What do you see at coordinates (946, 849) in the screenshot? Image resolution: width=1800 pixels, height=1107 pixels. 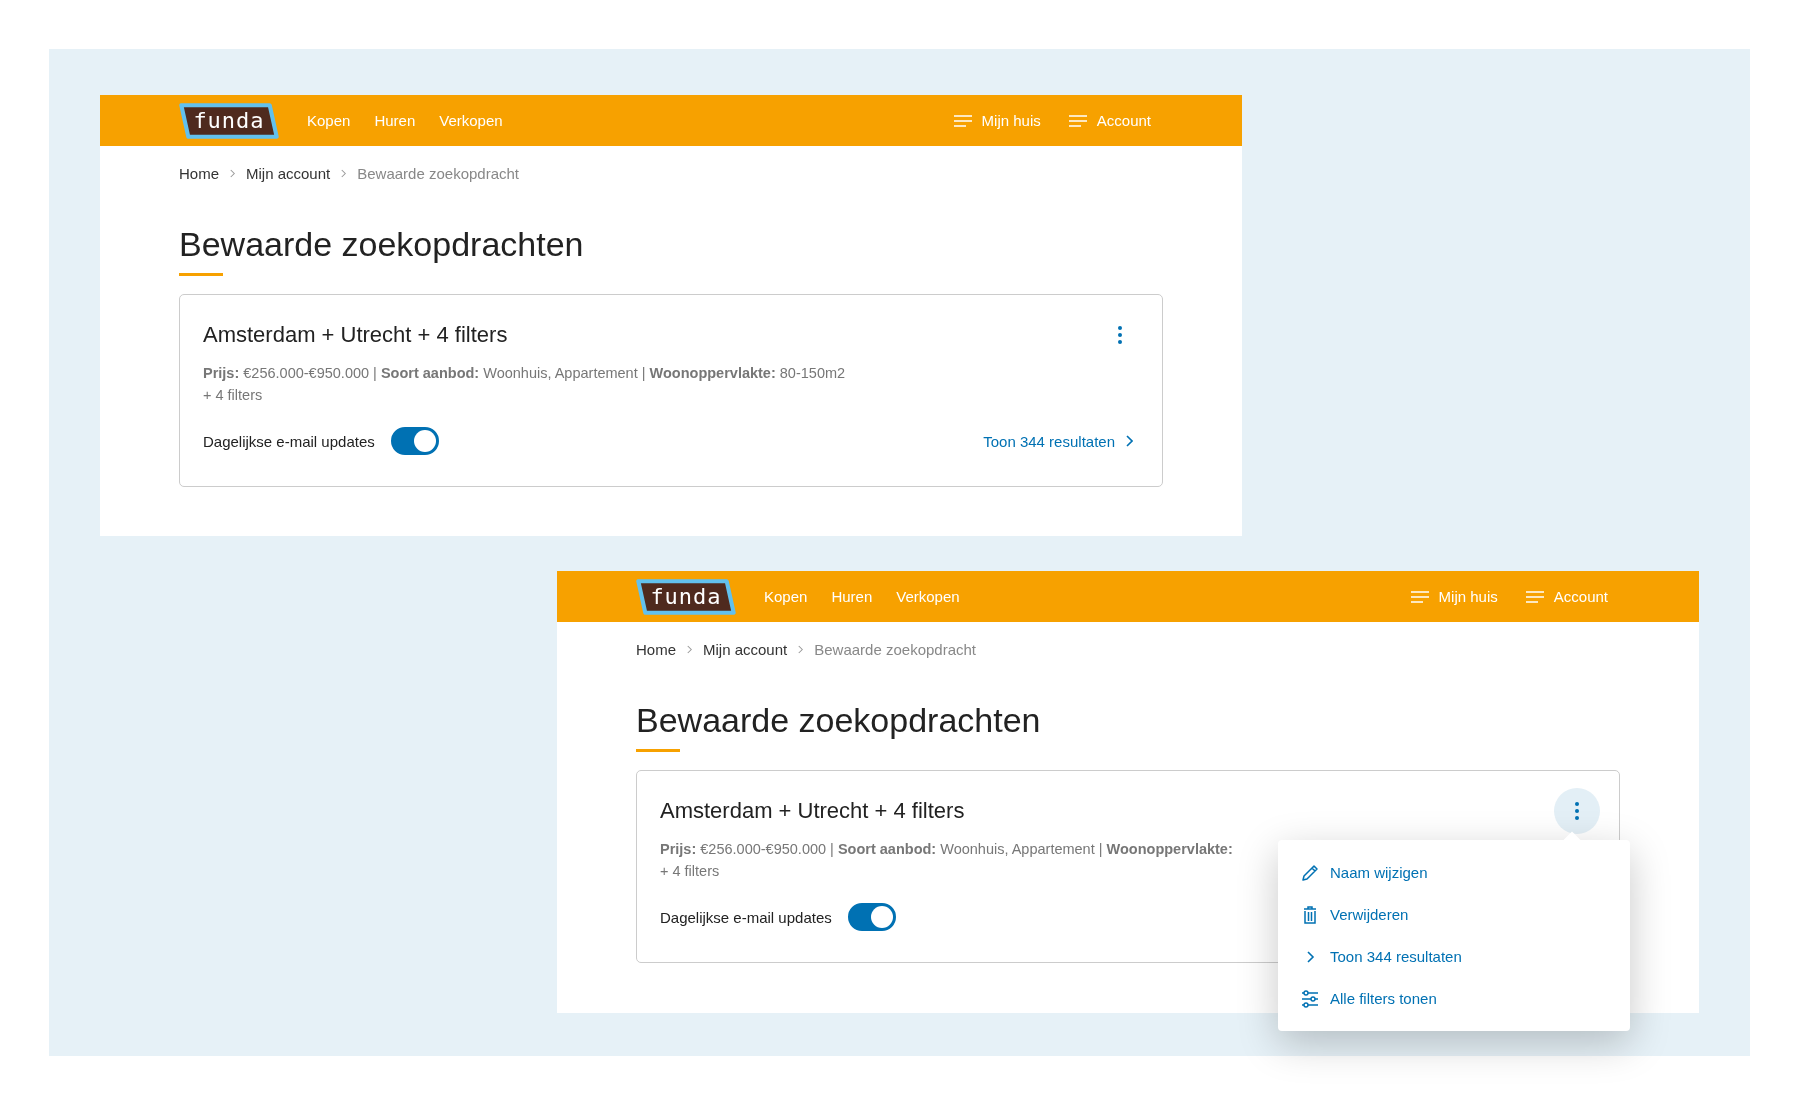 I see `filter-summary: Prijs: €256.000-€950.000 | Soort aanbod: Woonhuis, Appartement | Woonoppervlakte:` at bounding box center [946, 849].